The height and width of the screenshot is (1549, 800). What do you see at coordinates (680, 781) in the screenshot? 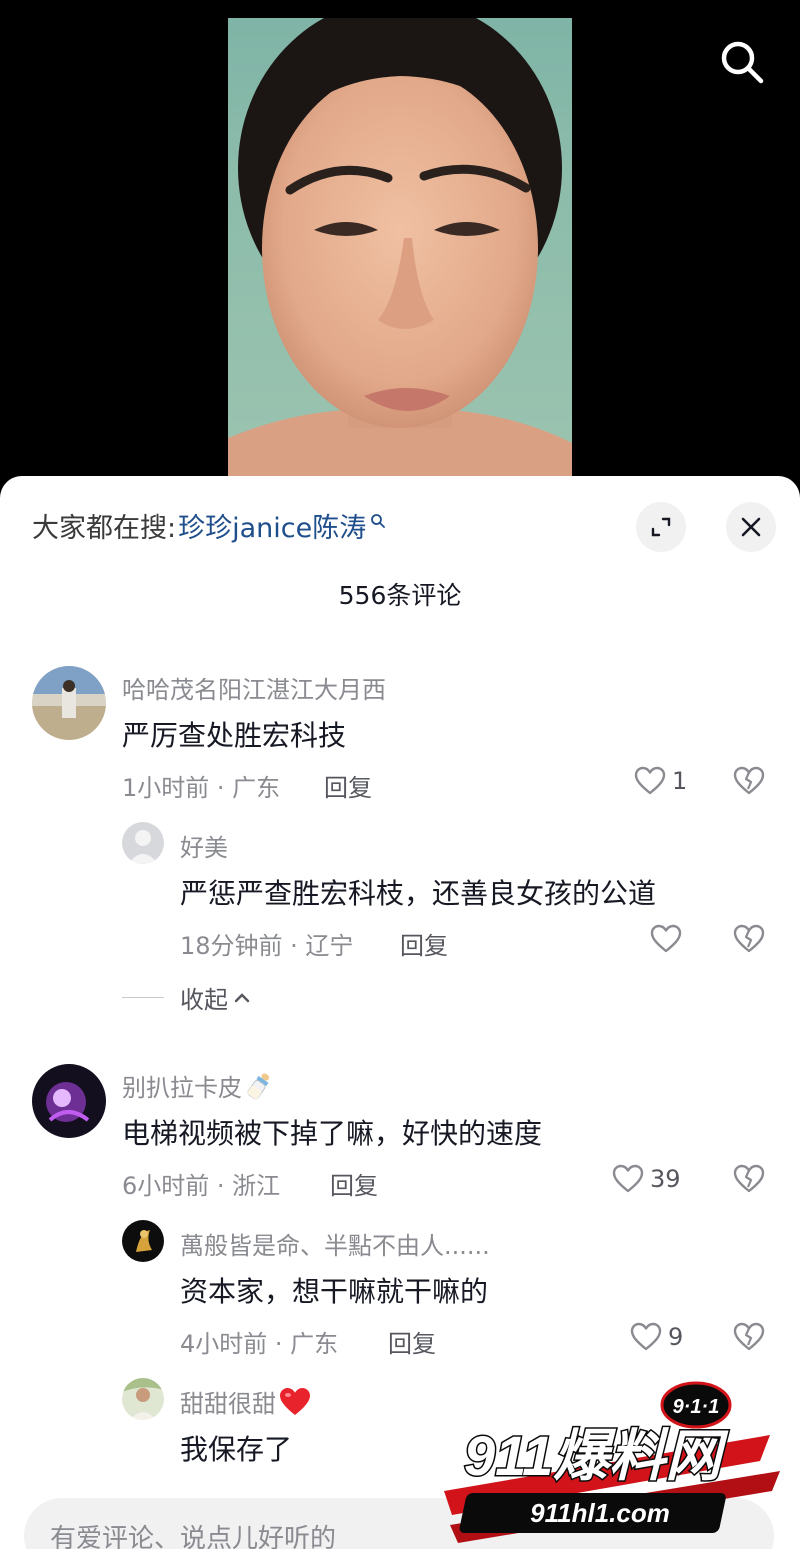
I see `like-count: 1` at bounding box center [680, 781].